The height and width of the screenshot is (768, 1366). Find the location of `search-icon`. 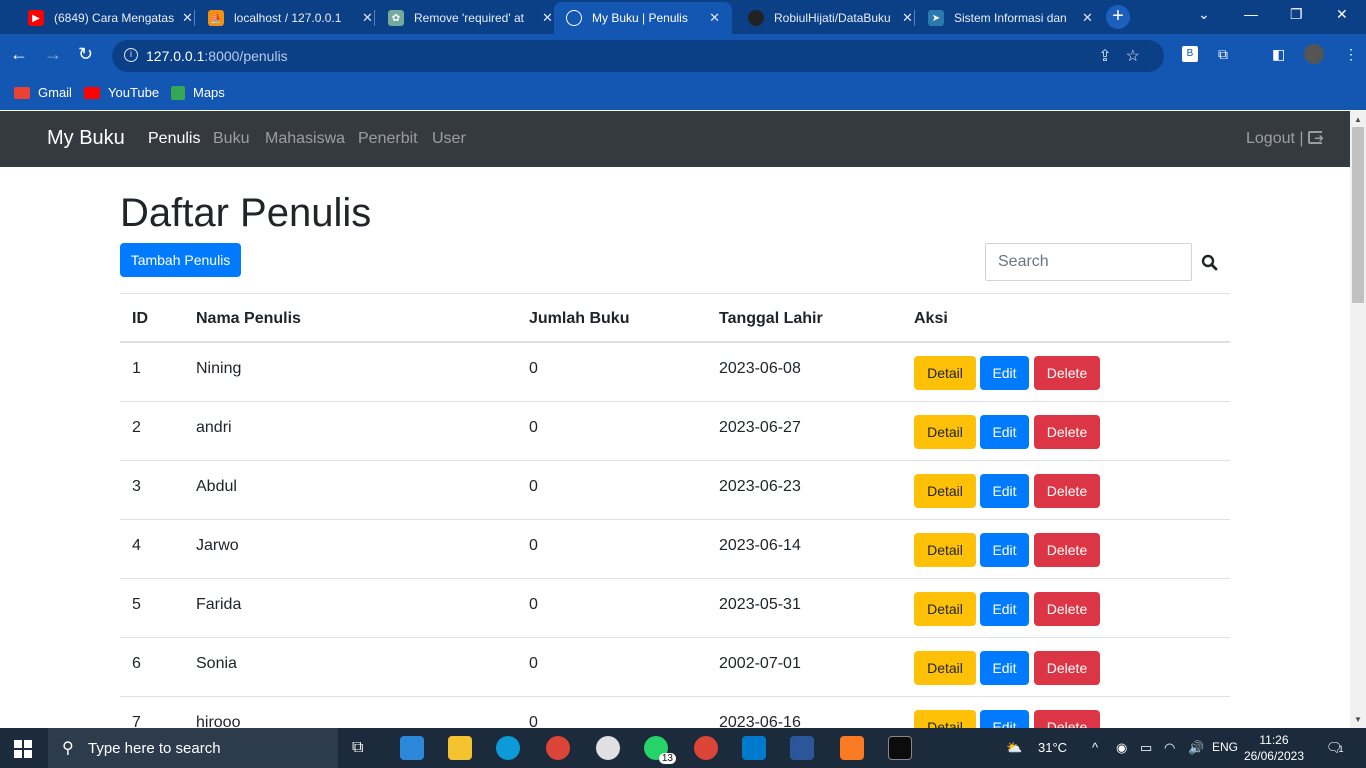

search-icon is located at coordinates (1210, 263).